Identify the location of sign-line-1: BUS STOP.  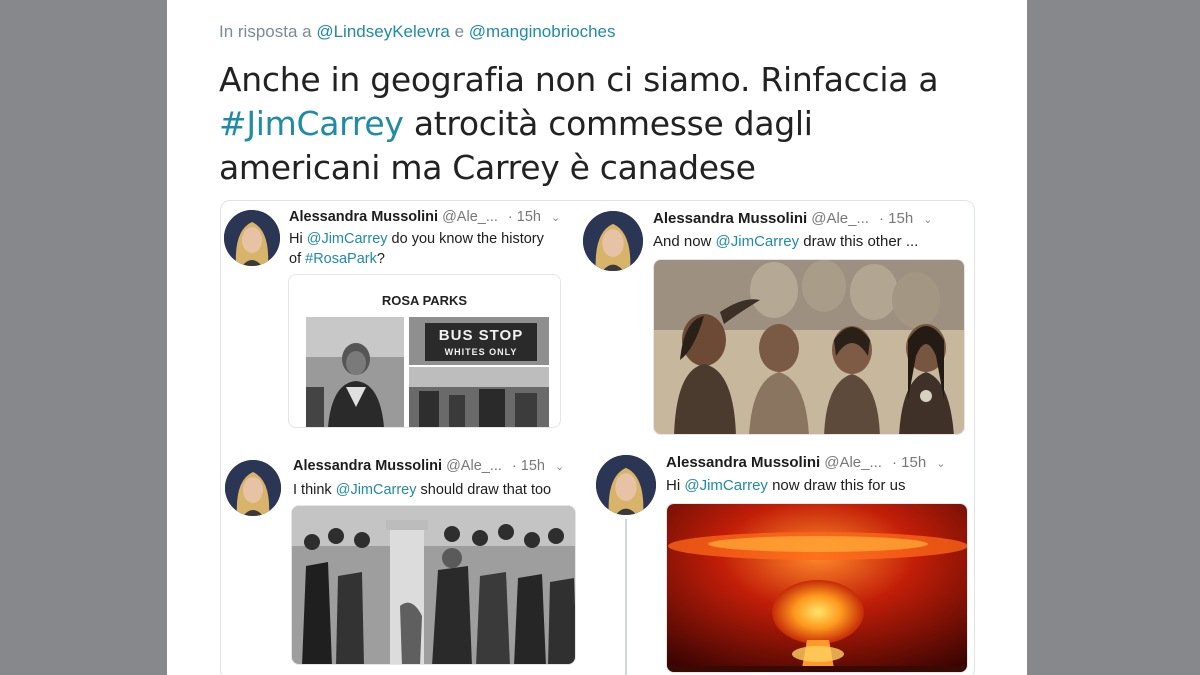
(481, 335).